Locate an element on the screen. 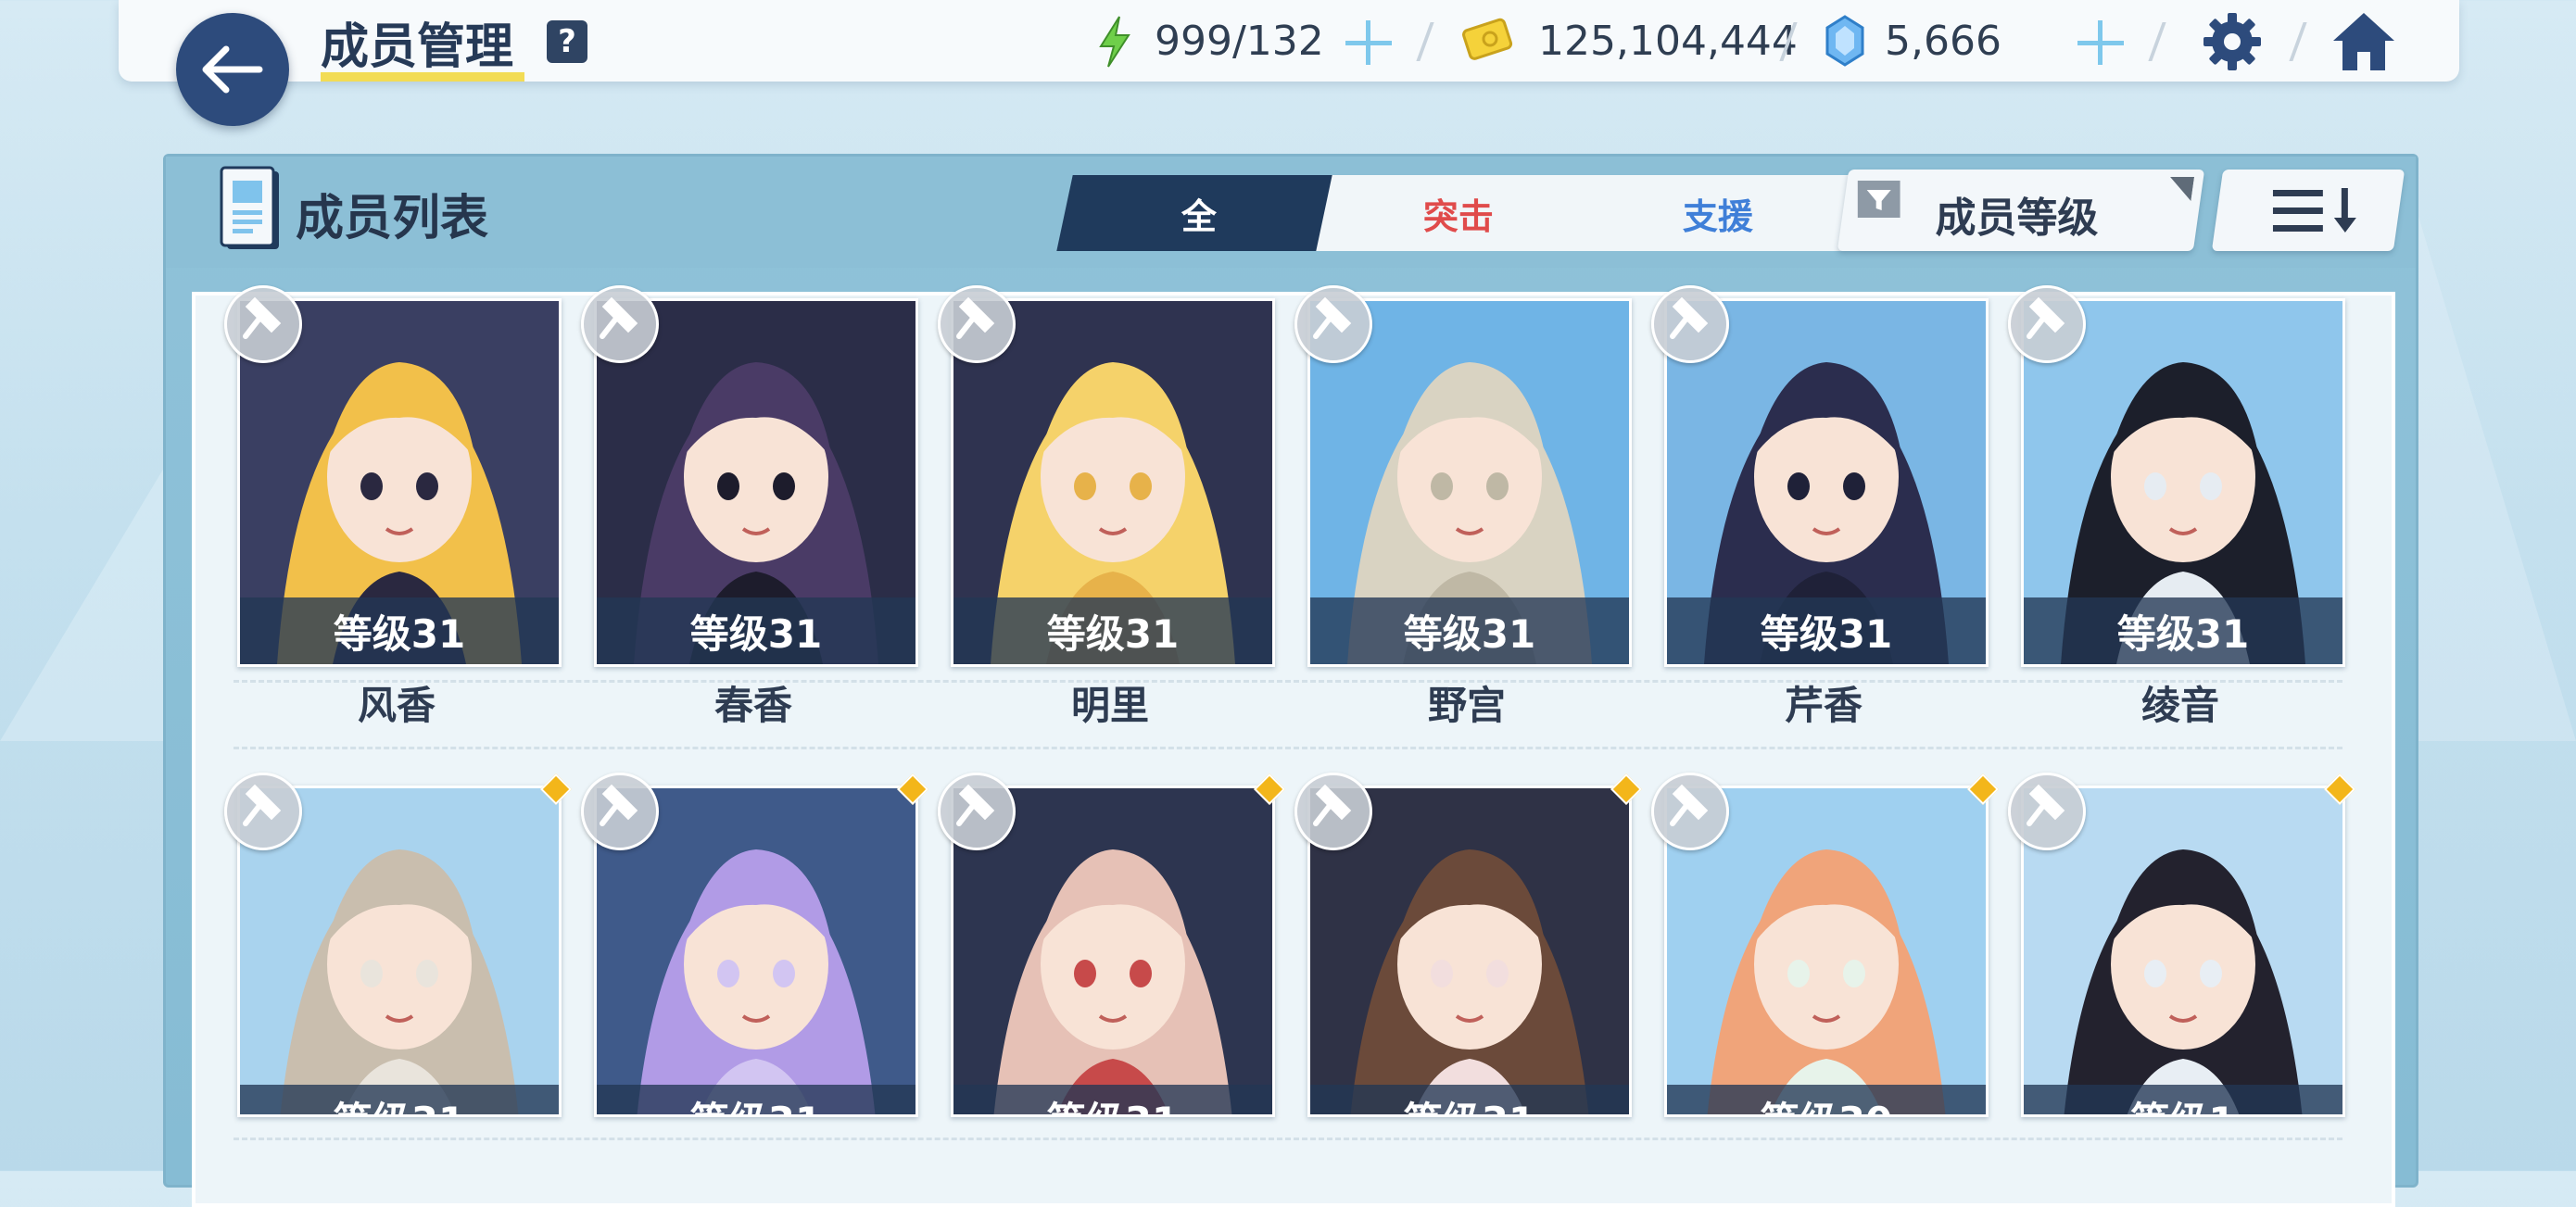 This screenshot has height=1207, width=2576. filter-dropdown: 成员等级 is located at coordinates (2021, 210).